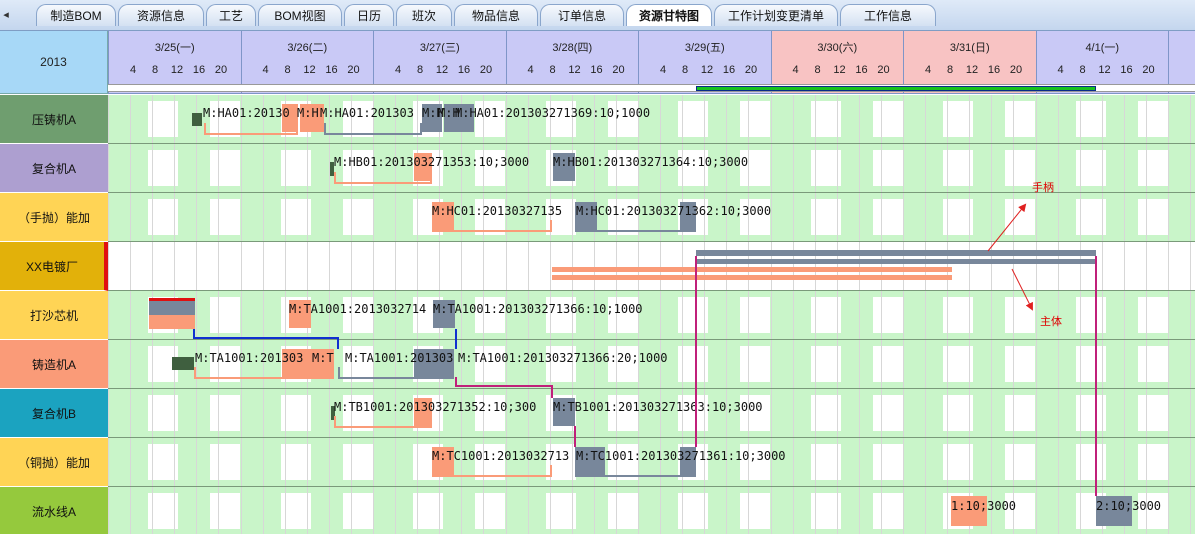 This screenshot has height=534, width=1195. I want to click on callout-body: 主体, so click(1051, 322).